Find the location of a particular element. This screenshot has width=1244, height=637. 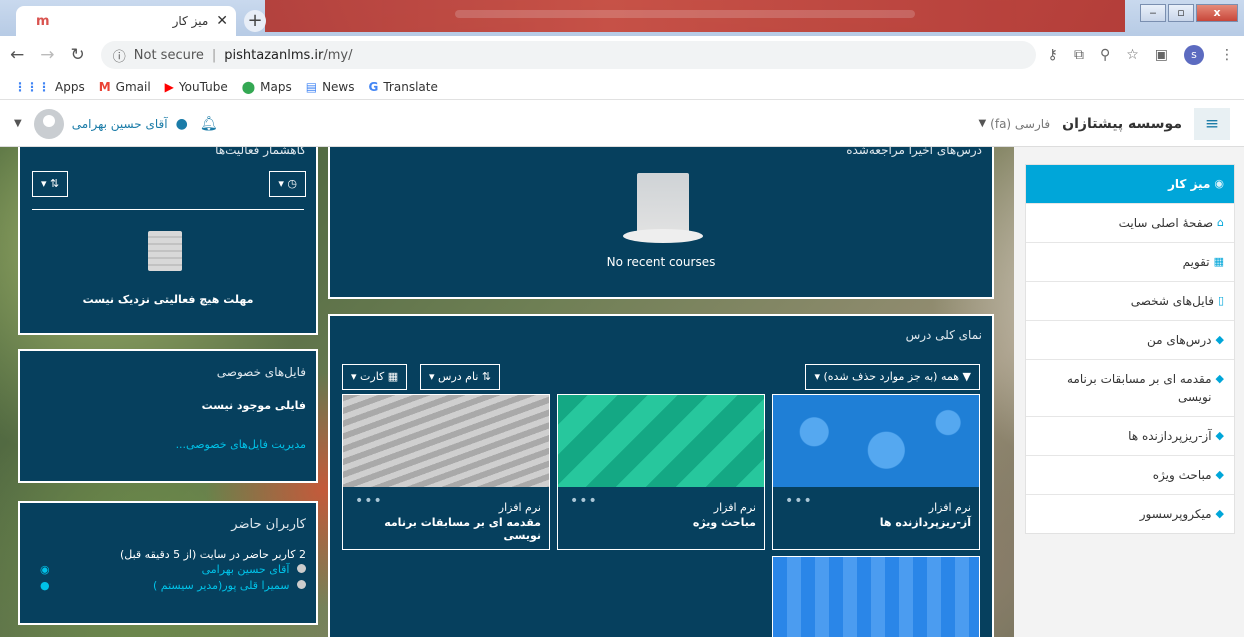

sidebar-item-private-files: ▯ فایل‌های شخصی is located at coordinates (1130, 301).